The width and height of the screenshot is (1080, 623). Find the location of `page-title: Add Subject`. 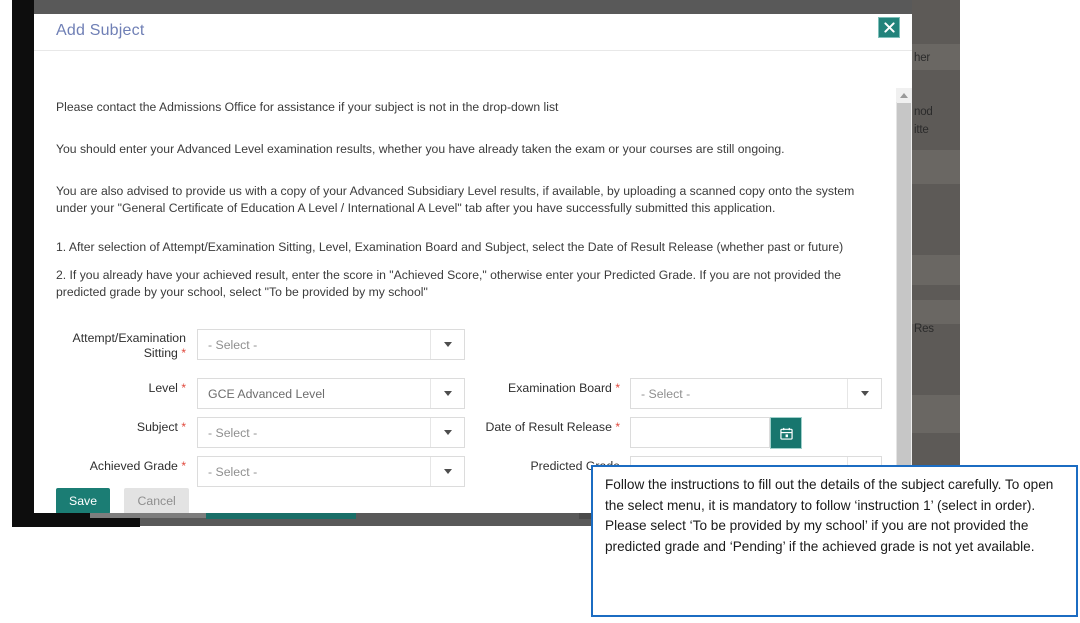

page-title: Add Subject is located at coordinates (100, 30).